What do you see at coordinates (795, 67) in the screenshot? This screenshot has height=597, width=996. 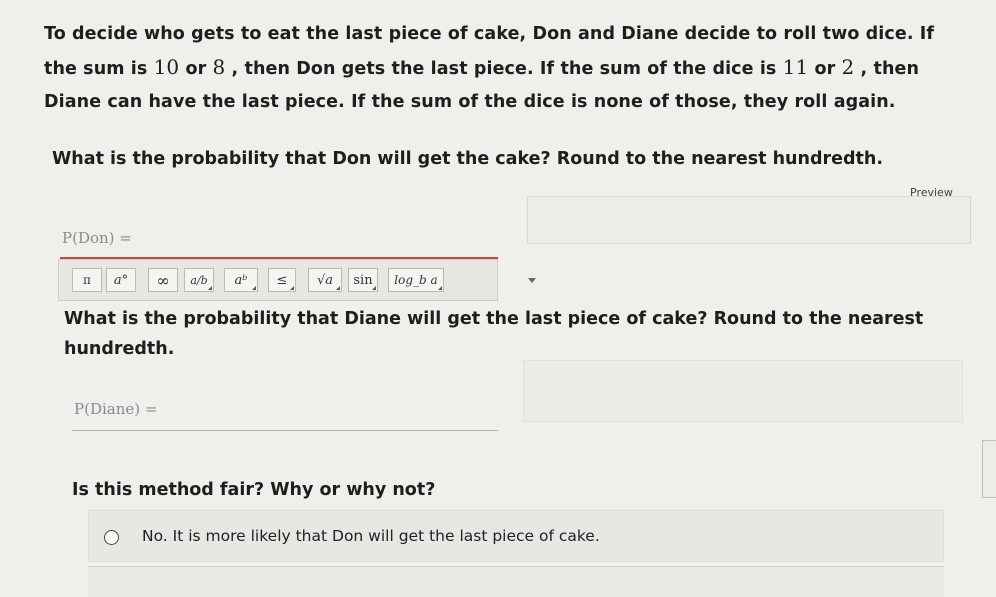 I see `number-11: 11` at bounding box center [795, 67].